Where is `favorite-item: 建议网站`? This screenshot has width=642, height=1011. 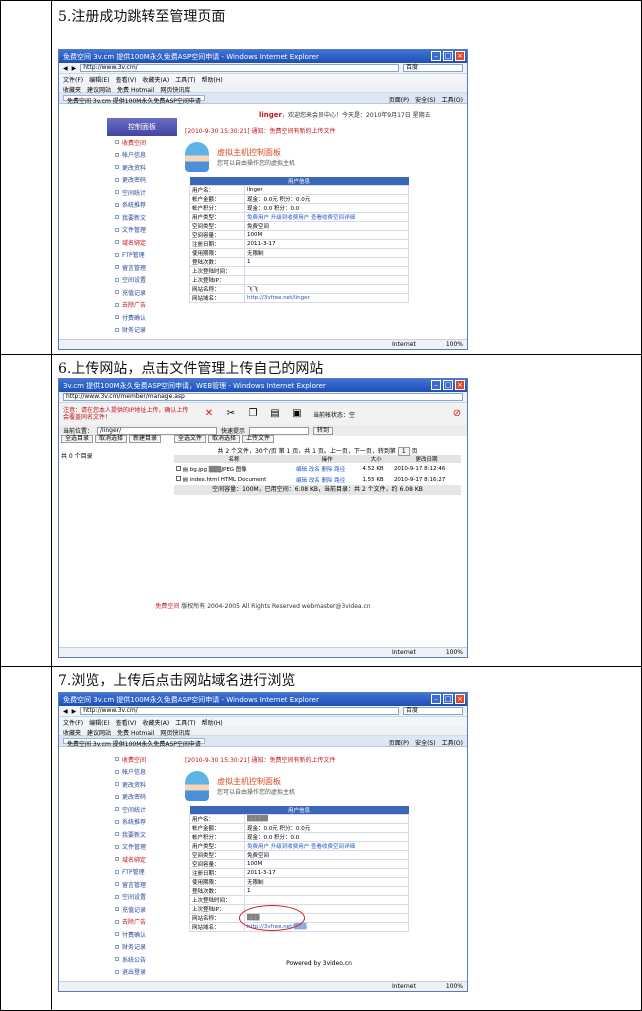
favorite-item: 建议网站 is located at coordinates (99, 89).